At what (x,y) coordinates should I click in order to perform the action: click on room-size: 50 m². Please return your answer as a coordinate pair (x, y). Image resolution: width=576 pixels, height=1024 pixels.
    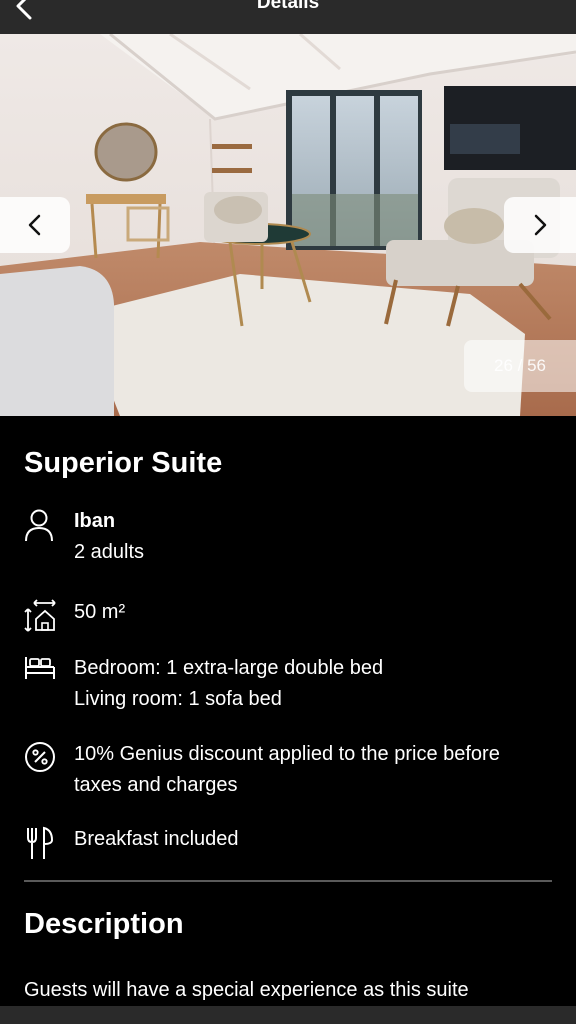
    Looking at the image, I should click on (288, 615).